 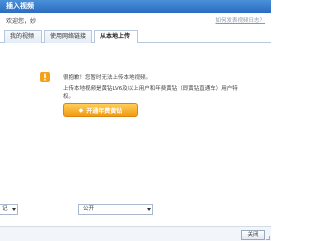 I want to click on welcome-text: 欢迎您，妙, so click(x=21, y=21).